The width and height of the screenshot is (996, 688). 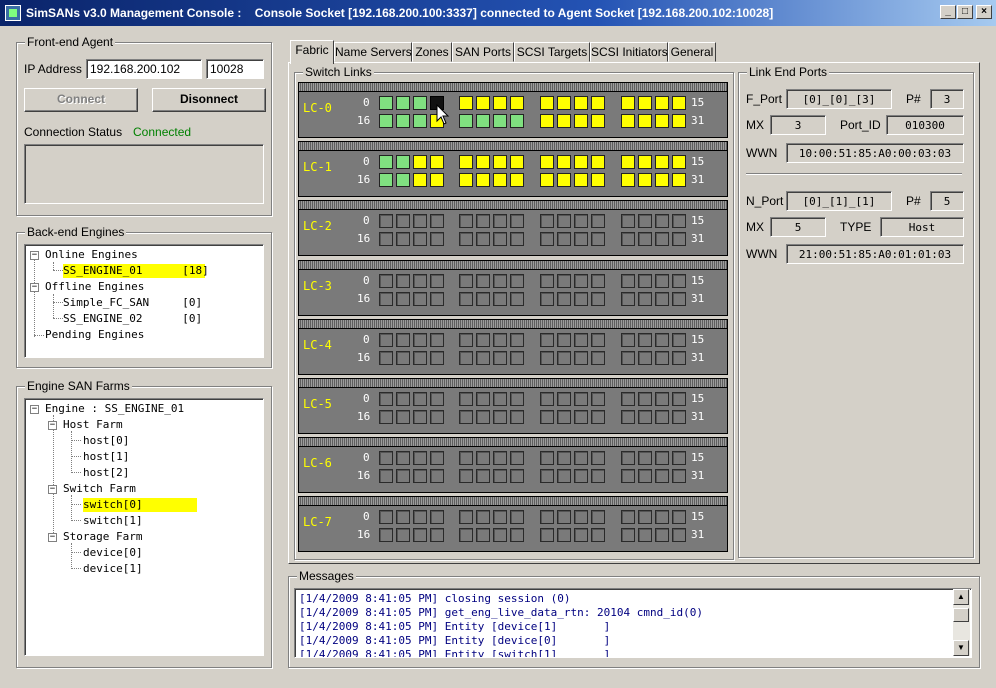 What do you see at coordinates (81, 100) in the screenshot?
I see `connect-button: Connect` at bounding box center [81, 100].